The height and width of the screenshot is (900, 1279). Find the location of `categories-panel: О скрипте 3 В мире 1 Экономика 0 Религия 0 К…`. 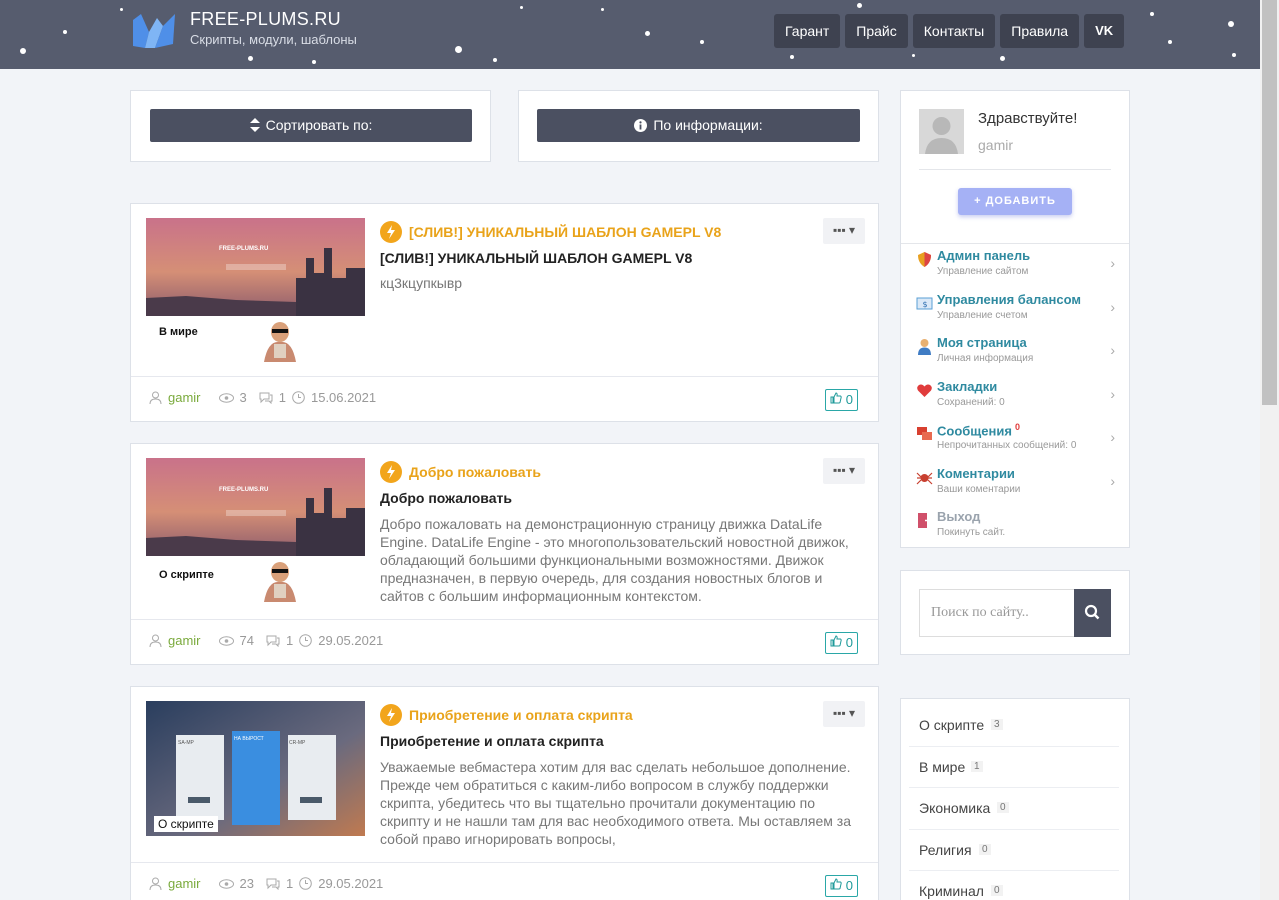

categories-panel: О скрипте 3 В мире 1 Экономика 0 Религия 0 К… is located at coordinates (1015, 799).